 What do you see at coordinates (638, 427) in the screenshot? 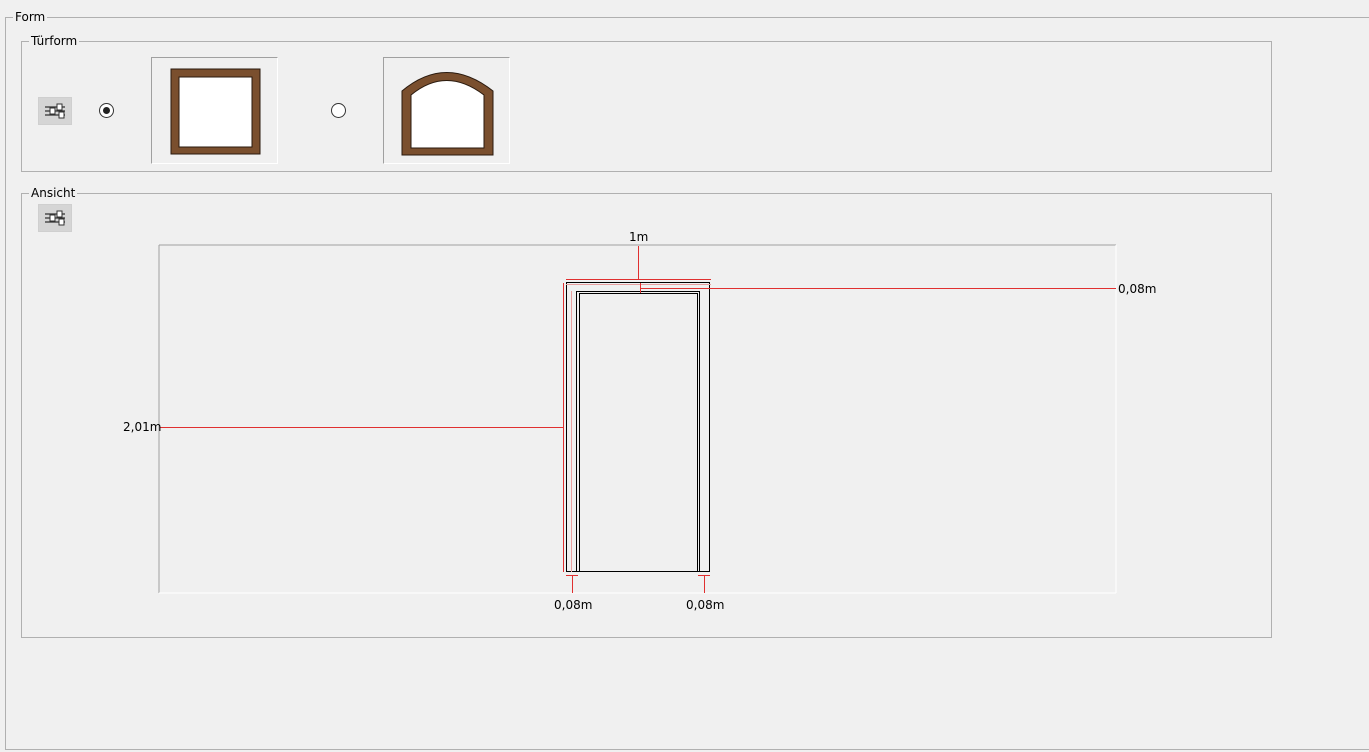
I see `door-outline` at bounding box center [638, 427].